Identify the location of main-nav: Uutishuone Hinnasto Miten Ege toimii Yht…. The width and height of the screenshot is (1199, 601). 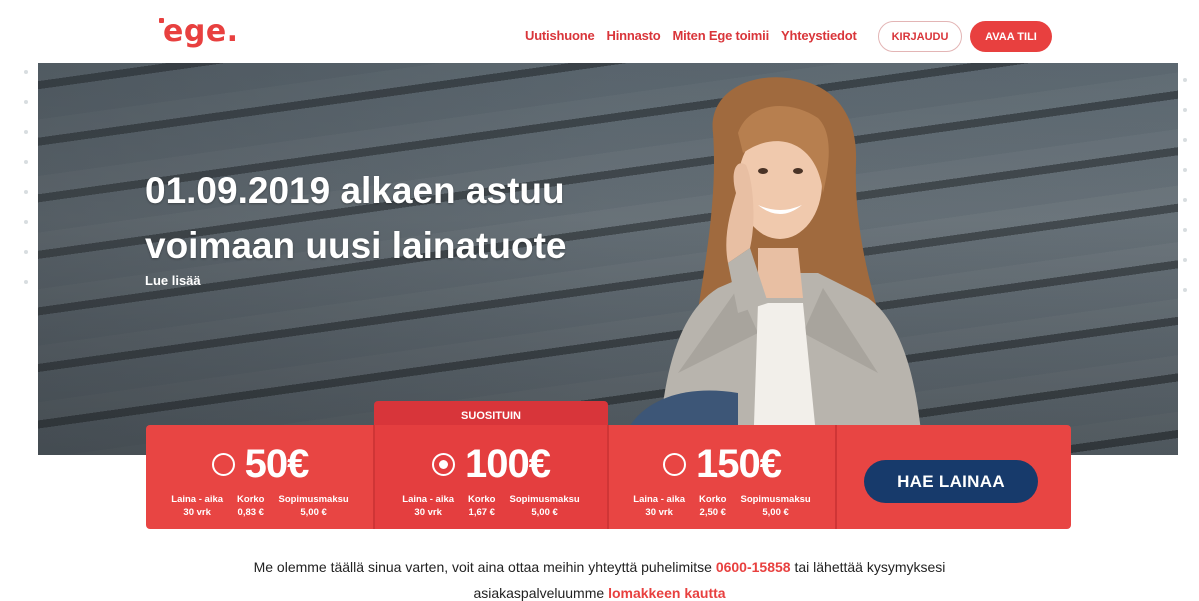
(691, 35).